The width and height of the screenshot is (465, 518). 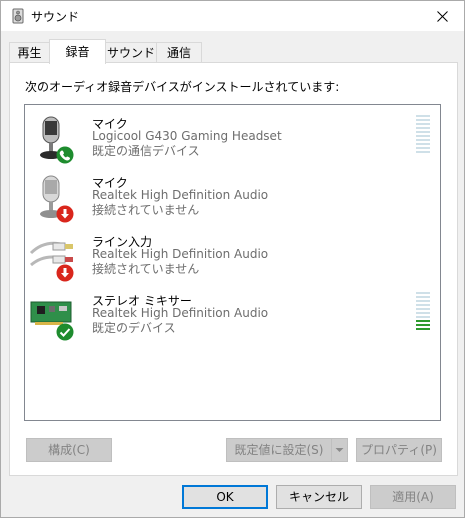 What do you see at coordinates (279, 450) in the screenshot?
I see `set-default-button: 既定値に設定(S)` at bounding box center [279, 450].